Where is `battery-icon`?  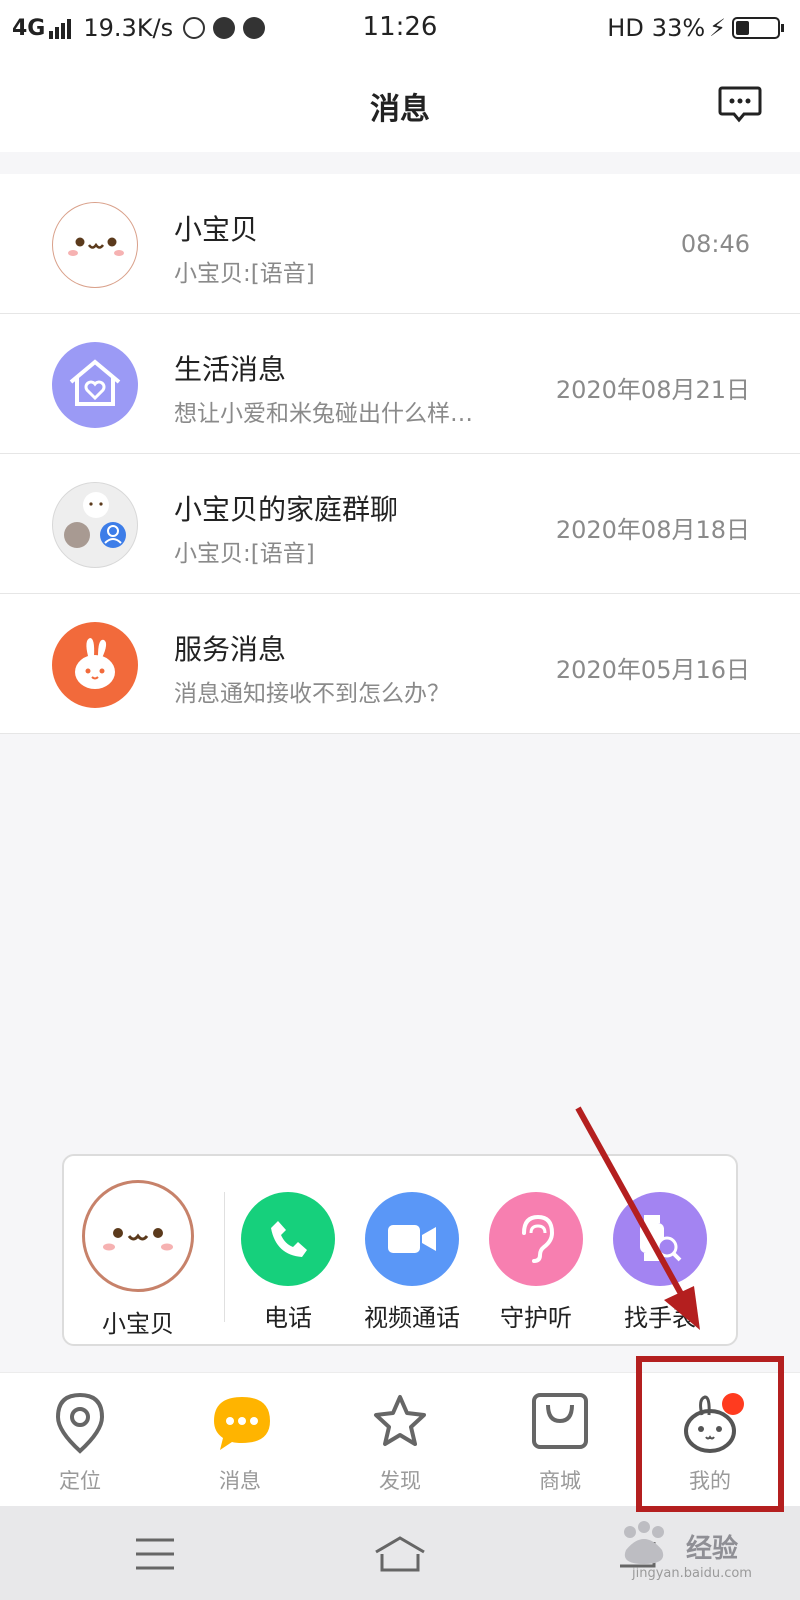
battery-icon is located at coordinates (758, 28).